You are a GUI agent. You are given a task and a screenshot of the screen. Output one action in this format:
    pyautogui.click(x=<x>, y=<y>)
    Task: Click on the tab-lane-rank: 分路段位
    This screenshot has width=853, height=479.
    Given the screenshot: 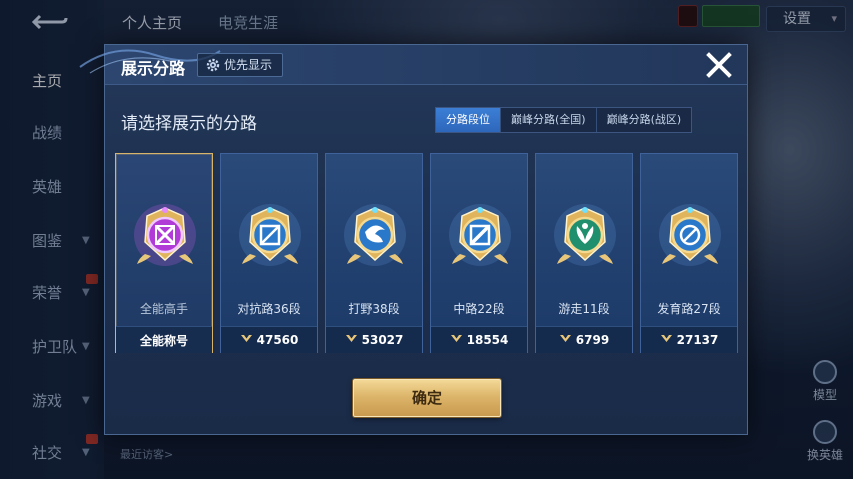 What is the action you would take?
    pyautogui.click(x=468, y=120)
    